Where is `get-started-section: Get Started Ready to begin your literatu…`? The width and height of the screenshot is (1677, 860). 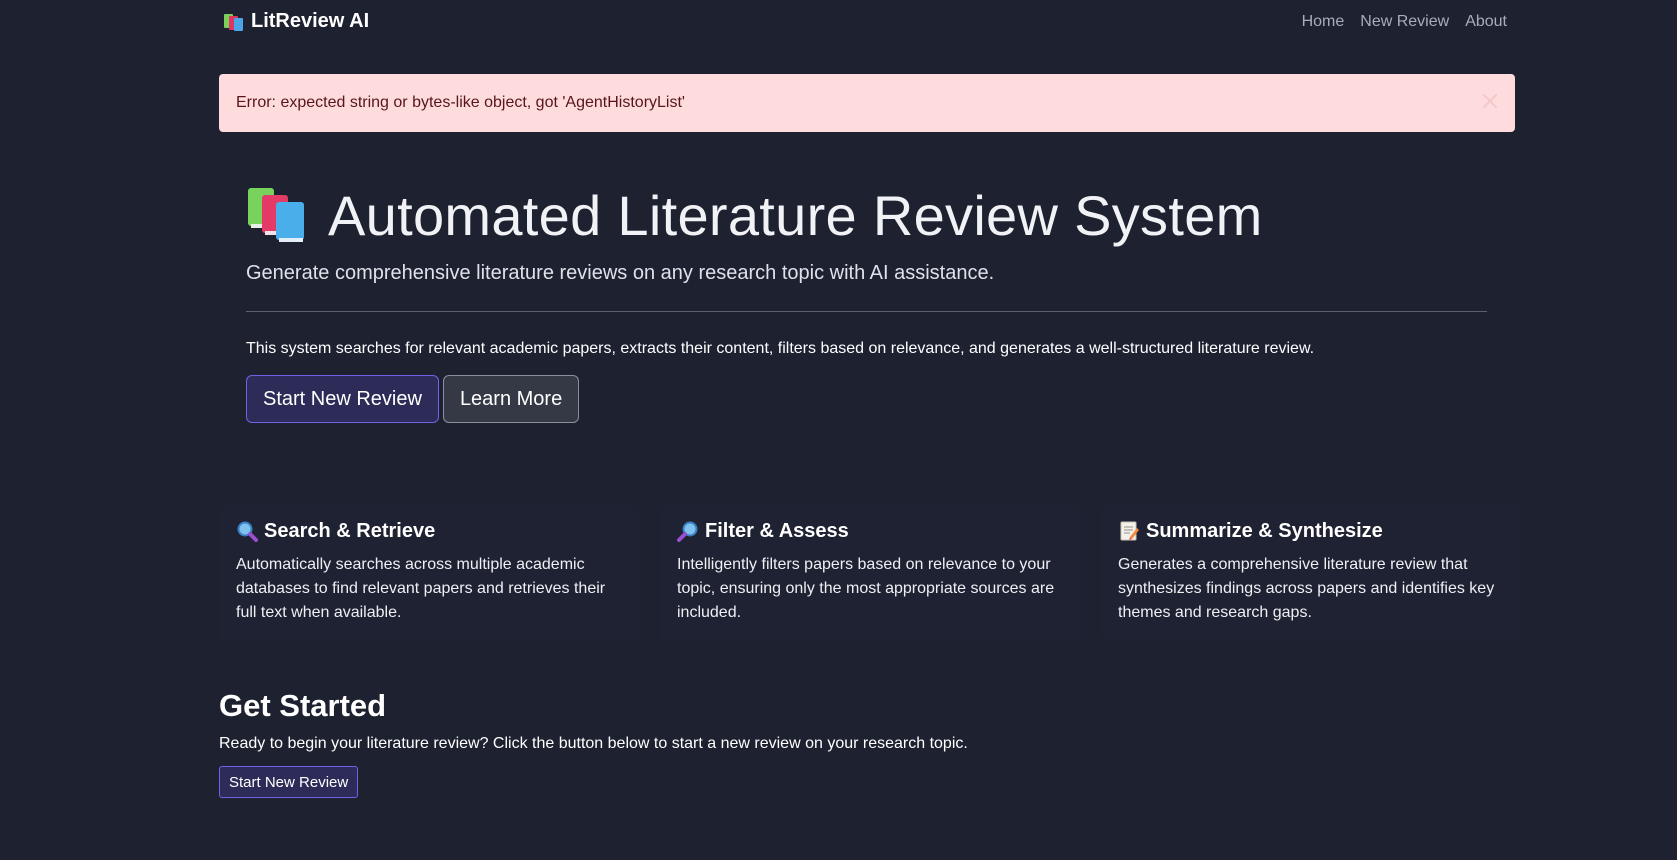 get-started-section: Get Started Ready to begin your literatu… is located at coordinates (593, 743).